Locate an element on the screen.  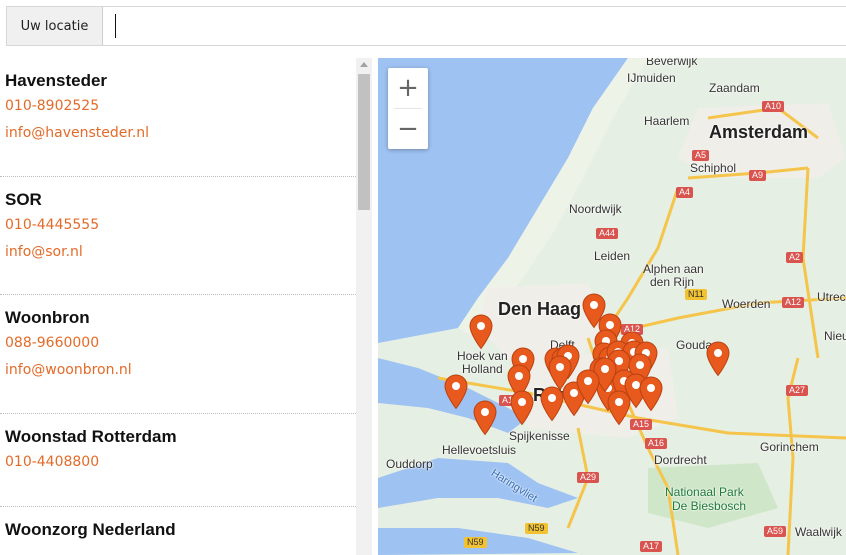
road-shield-a59: A59 is located at coordinates (775, 531).